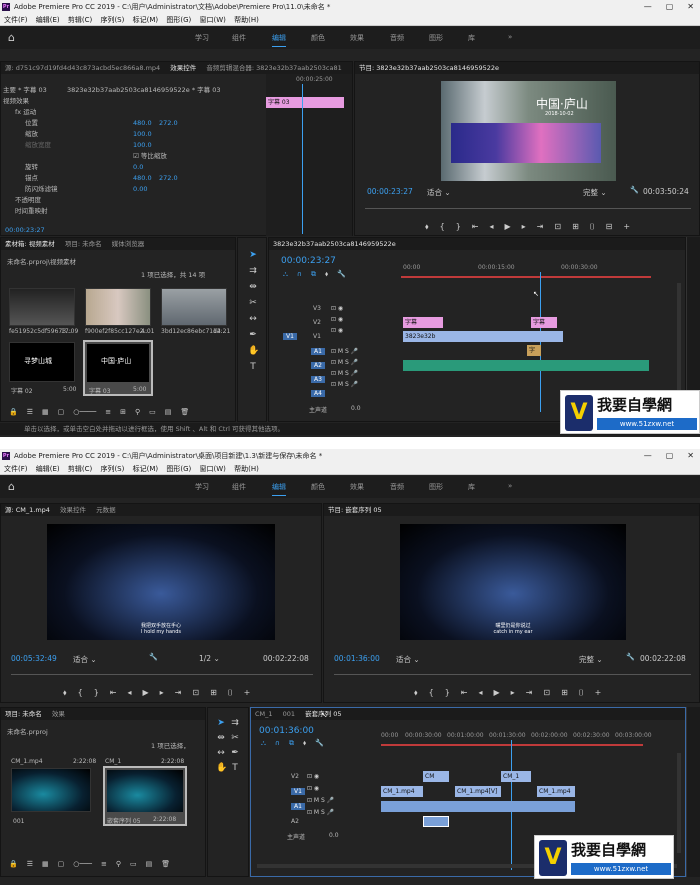 This screenshot has height=885, width=700. I want to click on clip-cm1-mp4-b: CM_1.mp4, so click(556, 791).